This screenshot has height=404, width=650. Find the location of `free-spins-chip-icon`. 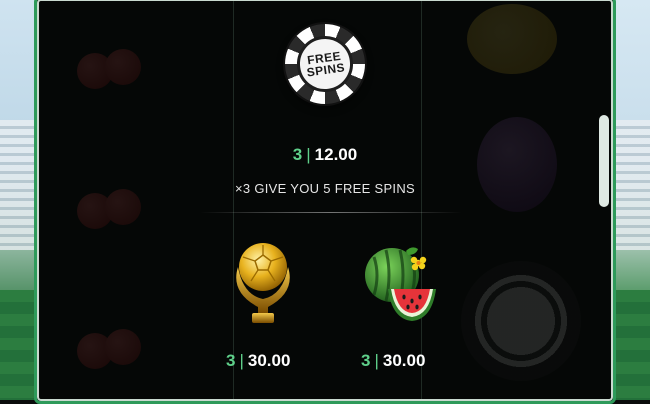

free-spins-chip-icon is located at coordinates (521, 321).